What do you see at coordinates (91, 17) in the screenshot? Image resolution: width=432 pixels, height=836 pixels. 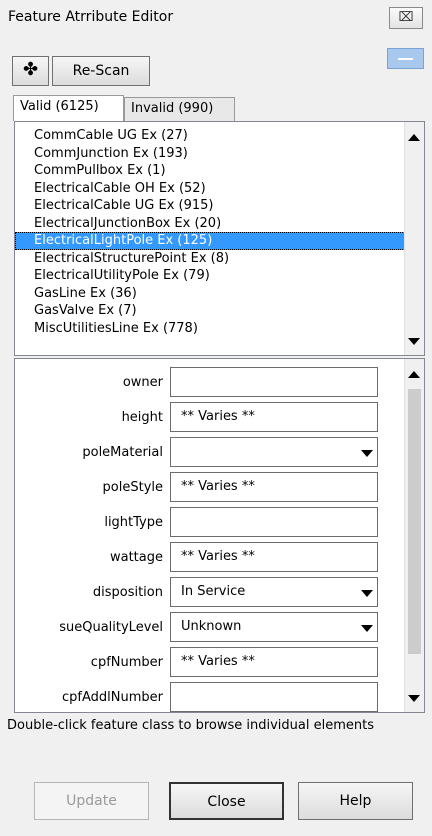 I see `window-title: Feature Atrribute Editor` at bounding box center [91, 17].